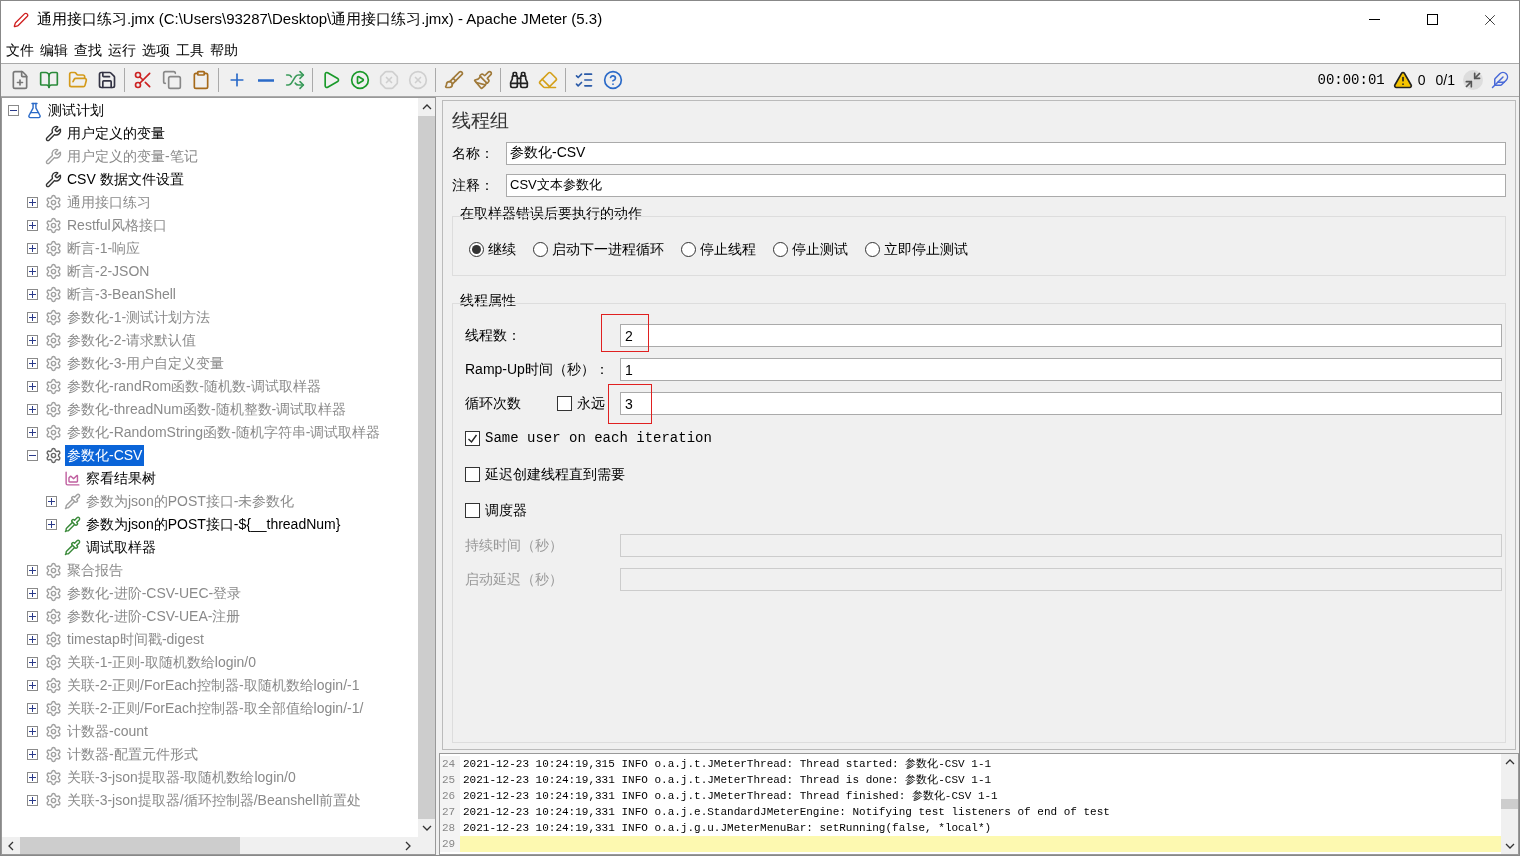 The height and width of the screenshot is (856, 1520). I want to click on tree-item: 通用接口练习, so click(109, 202).